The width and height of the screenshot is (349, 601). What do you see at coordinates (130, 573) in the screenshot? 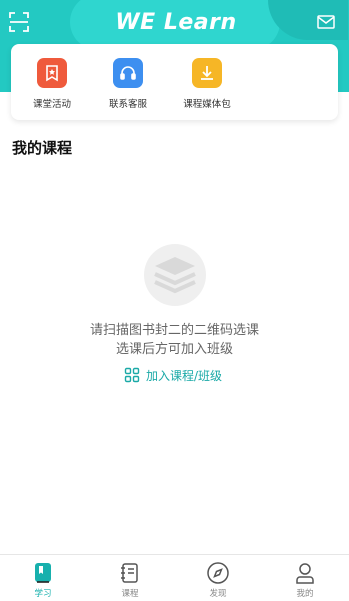
I see `notebook-icon` at bounding box center [130, 573].